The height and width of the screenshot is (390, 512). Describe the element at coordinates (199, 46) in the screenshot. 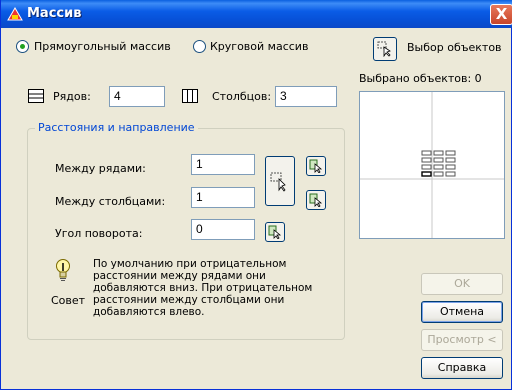

I see `polar-array-radio` at that location.